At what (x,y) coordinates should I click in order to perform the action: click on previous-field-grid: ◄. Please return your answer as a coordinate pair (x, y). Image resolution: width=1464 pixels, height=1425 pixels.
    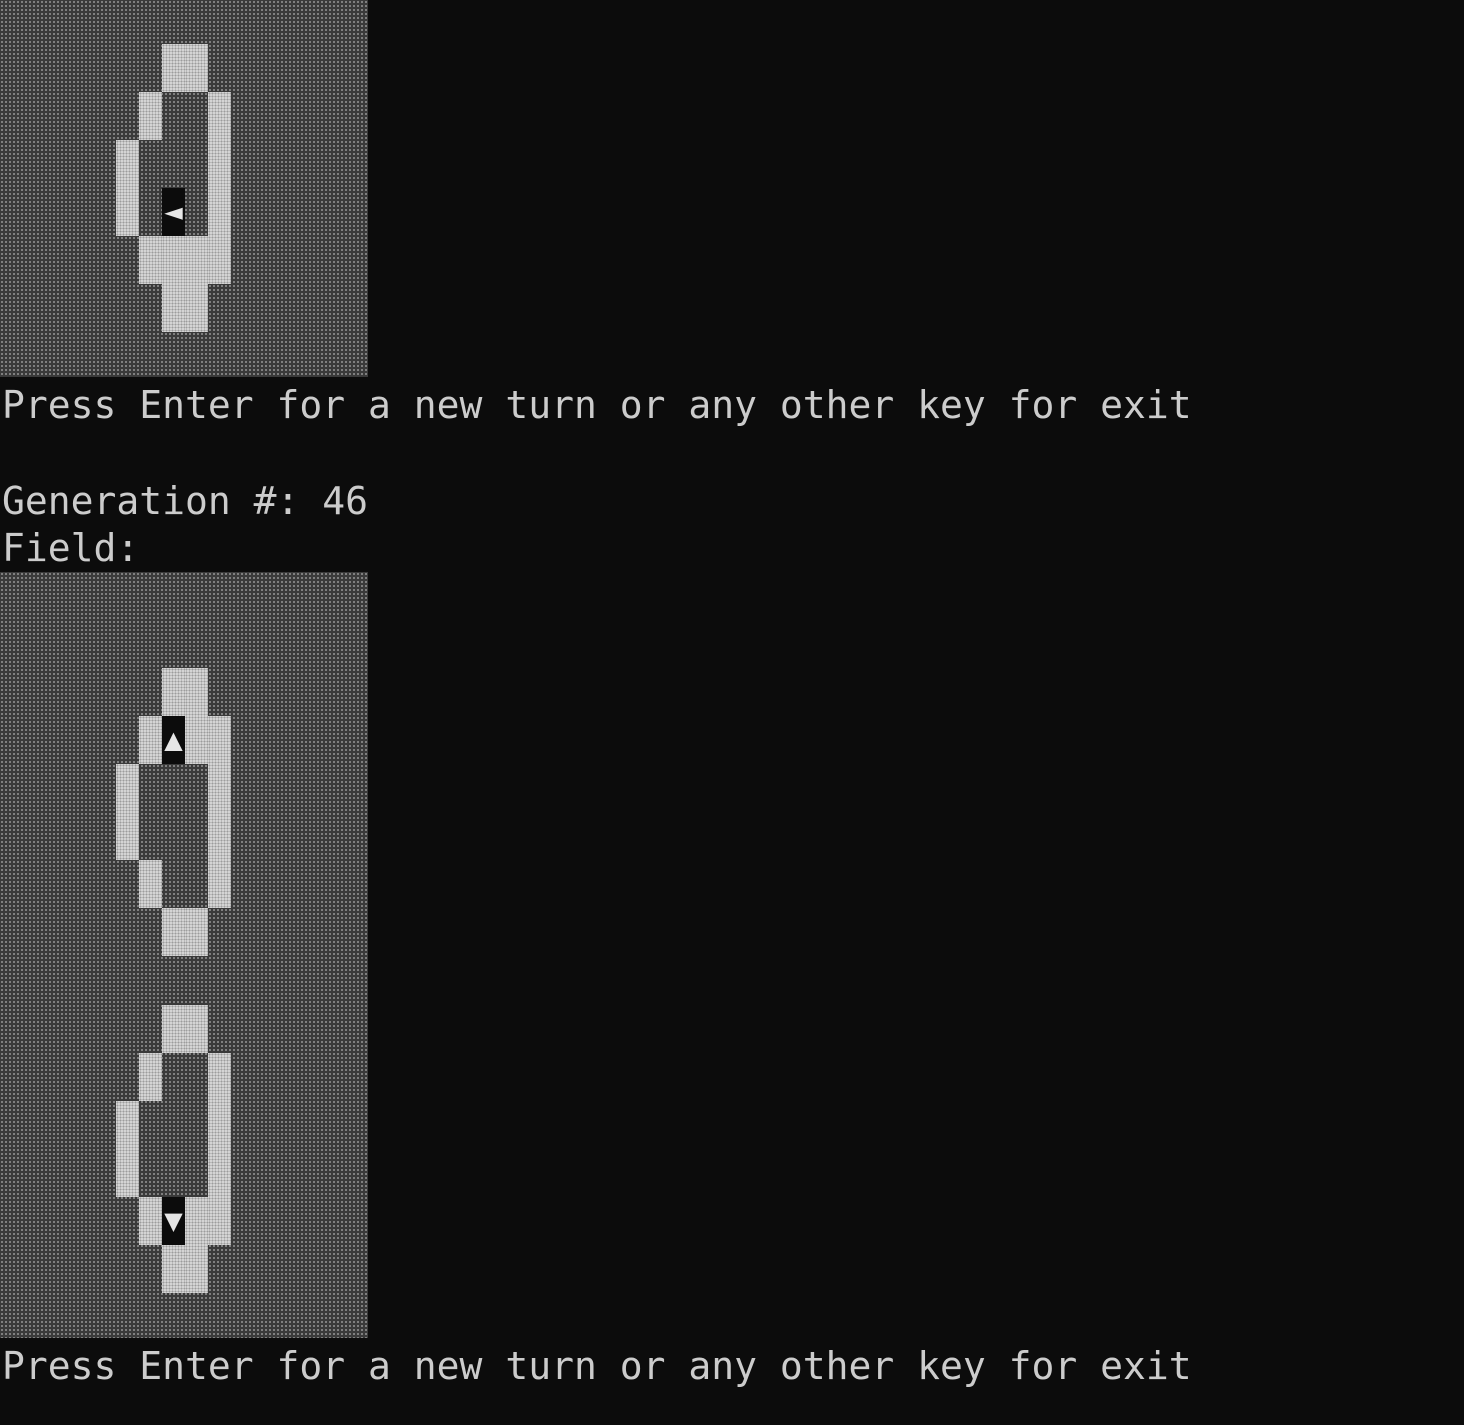
    Looking at the image, I should click on (184, 188).